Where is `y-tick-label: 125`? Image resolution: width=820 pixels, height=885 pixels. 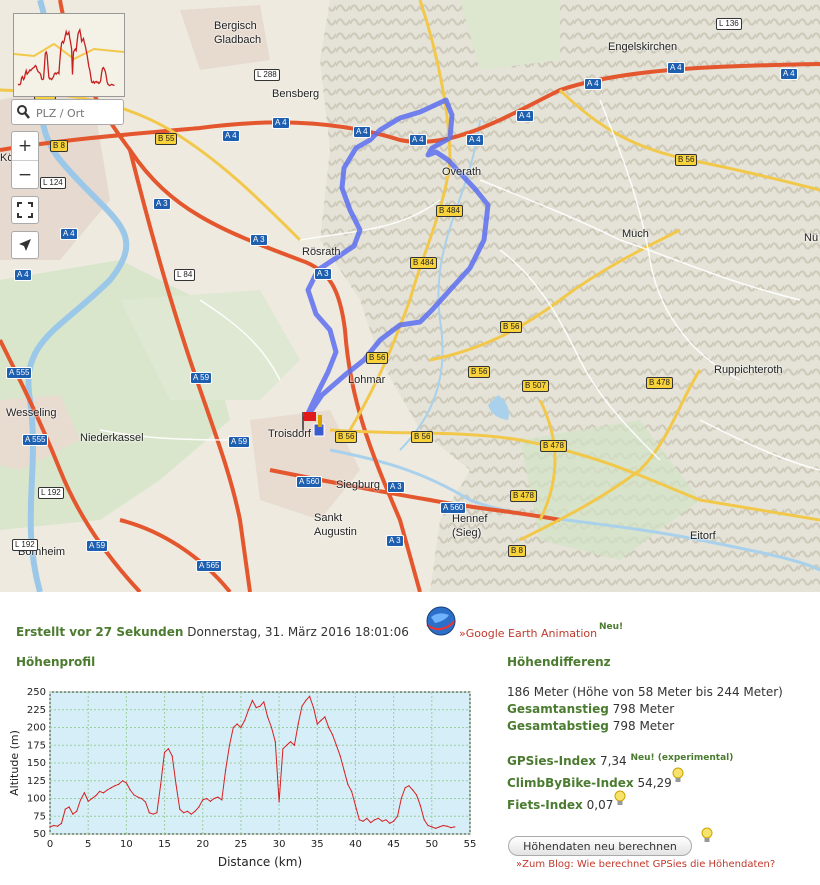
y-tick-label: 125 is located at coordinates (36, 781).